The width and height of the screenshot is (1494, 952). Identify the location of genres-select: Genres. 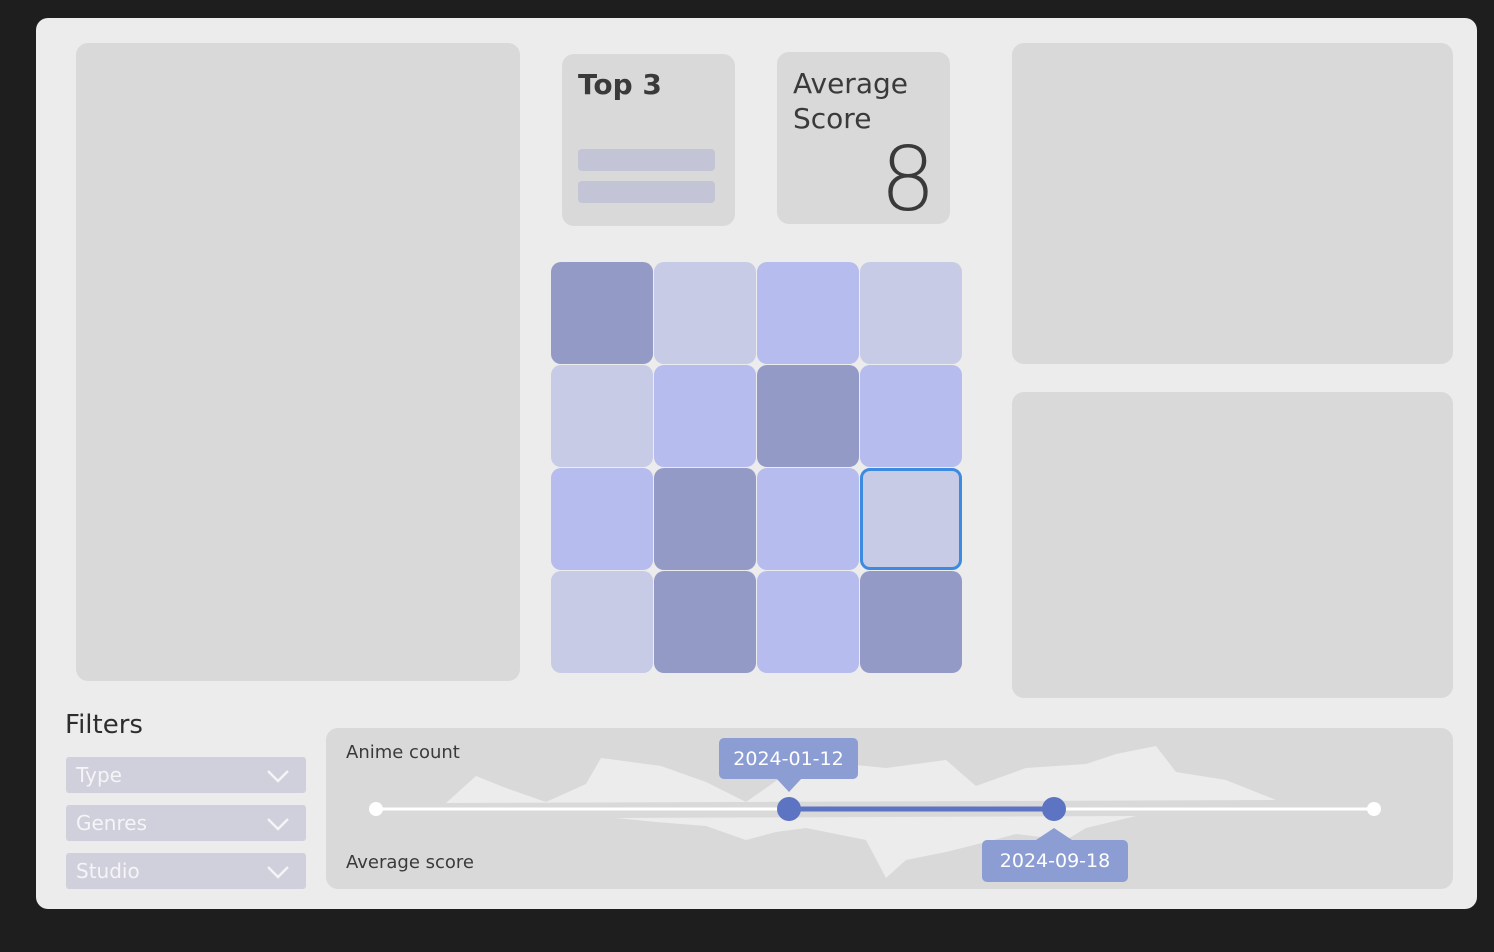
(186, 823).